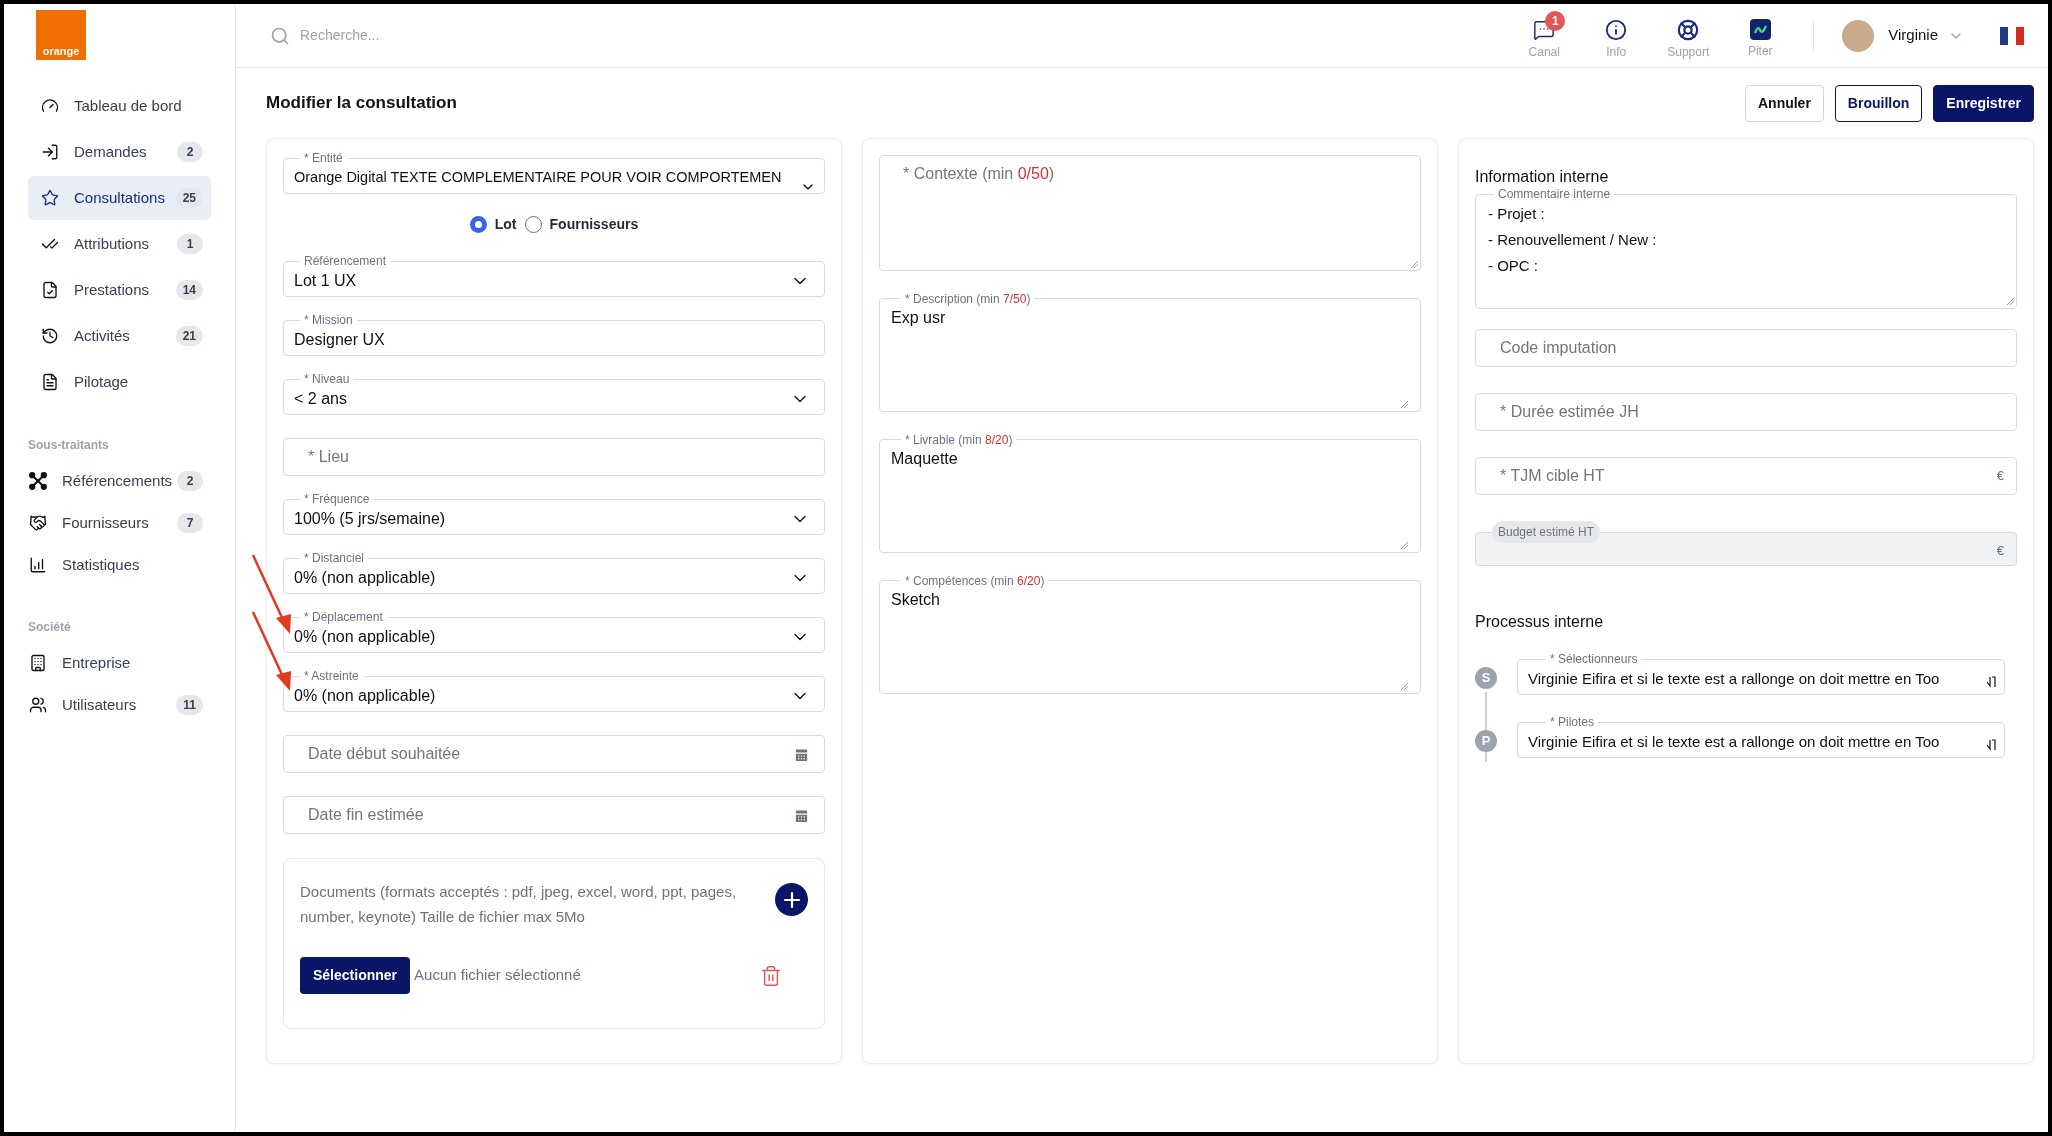  What do you see at coordinates (1572, 240) in the screenshot?
I see `text-line: - Renouvellement / New :` at bounding box center [1572, 240].